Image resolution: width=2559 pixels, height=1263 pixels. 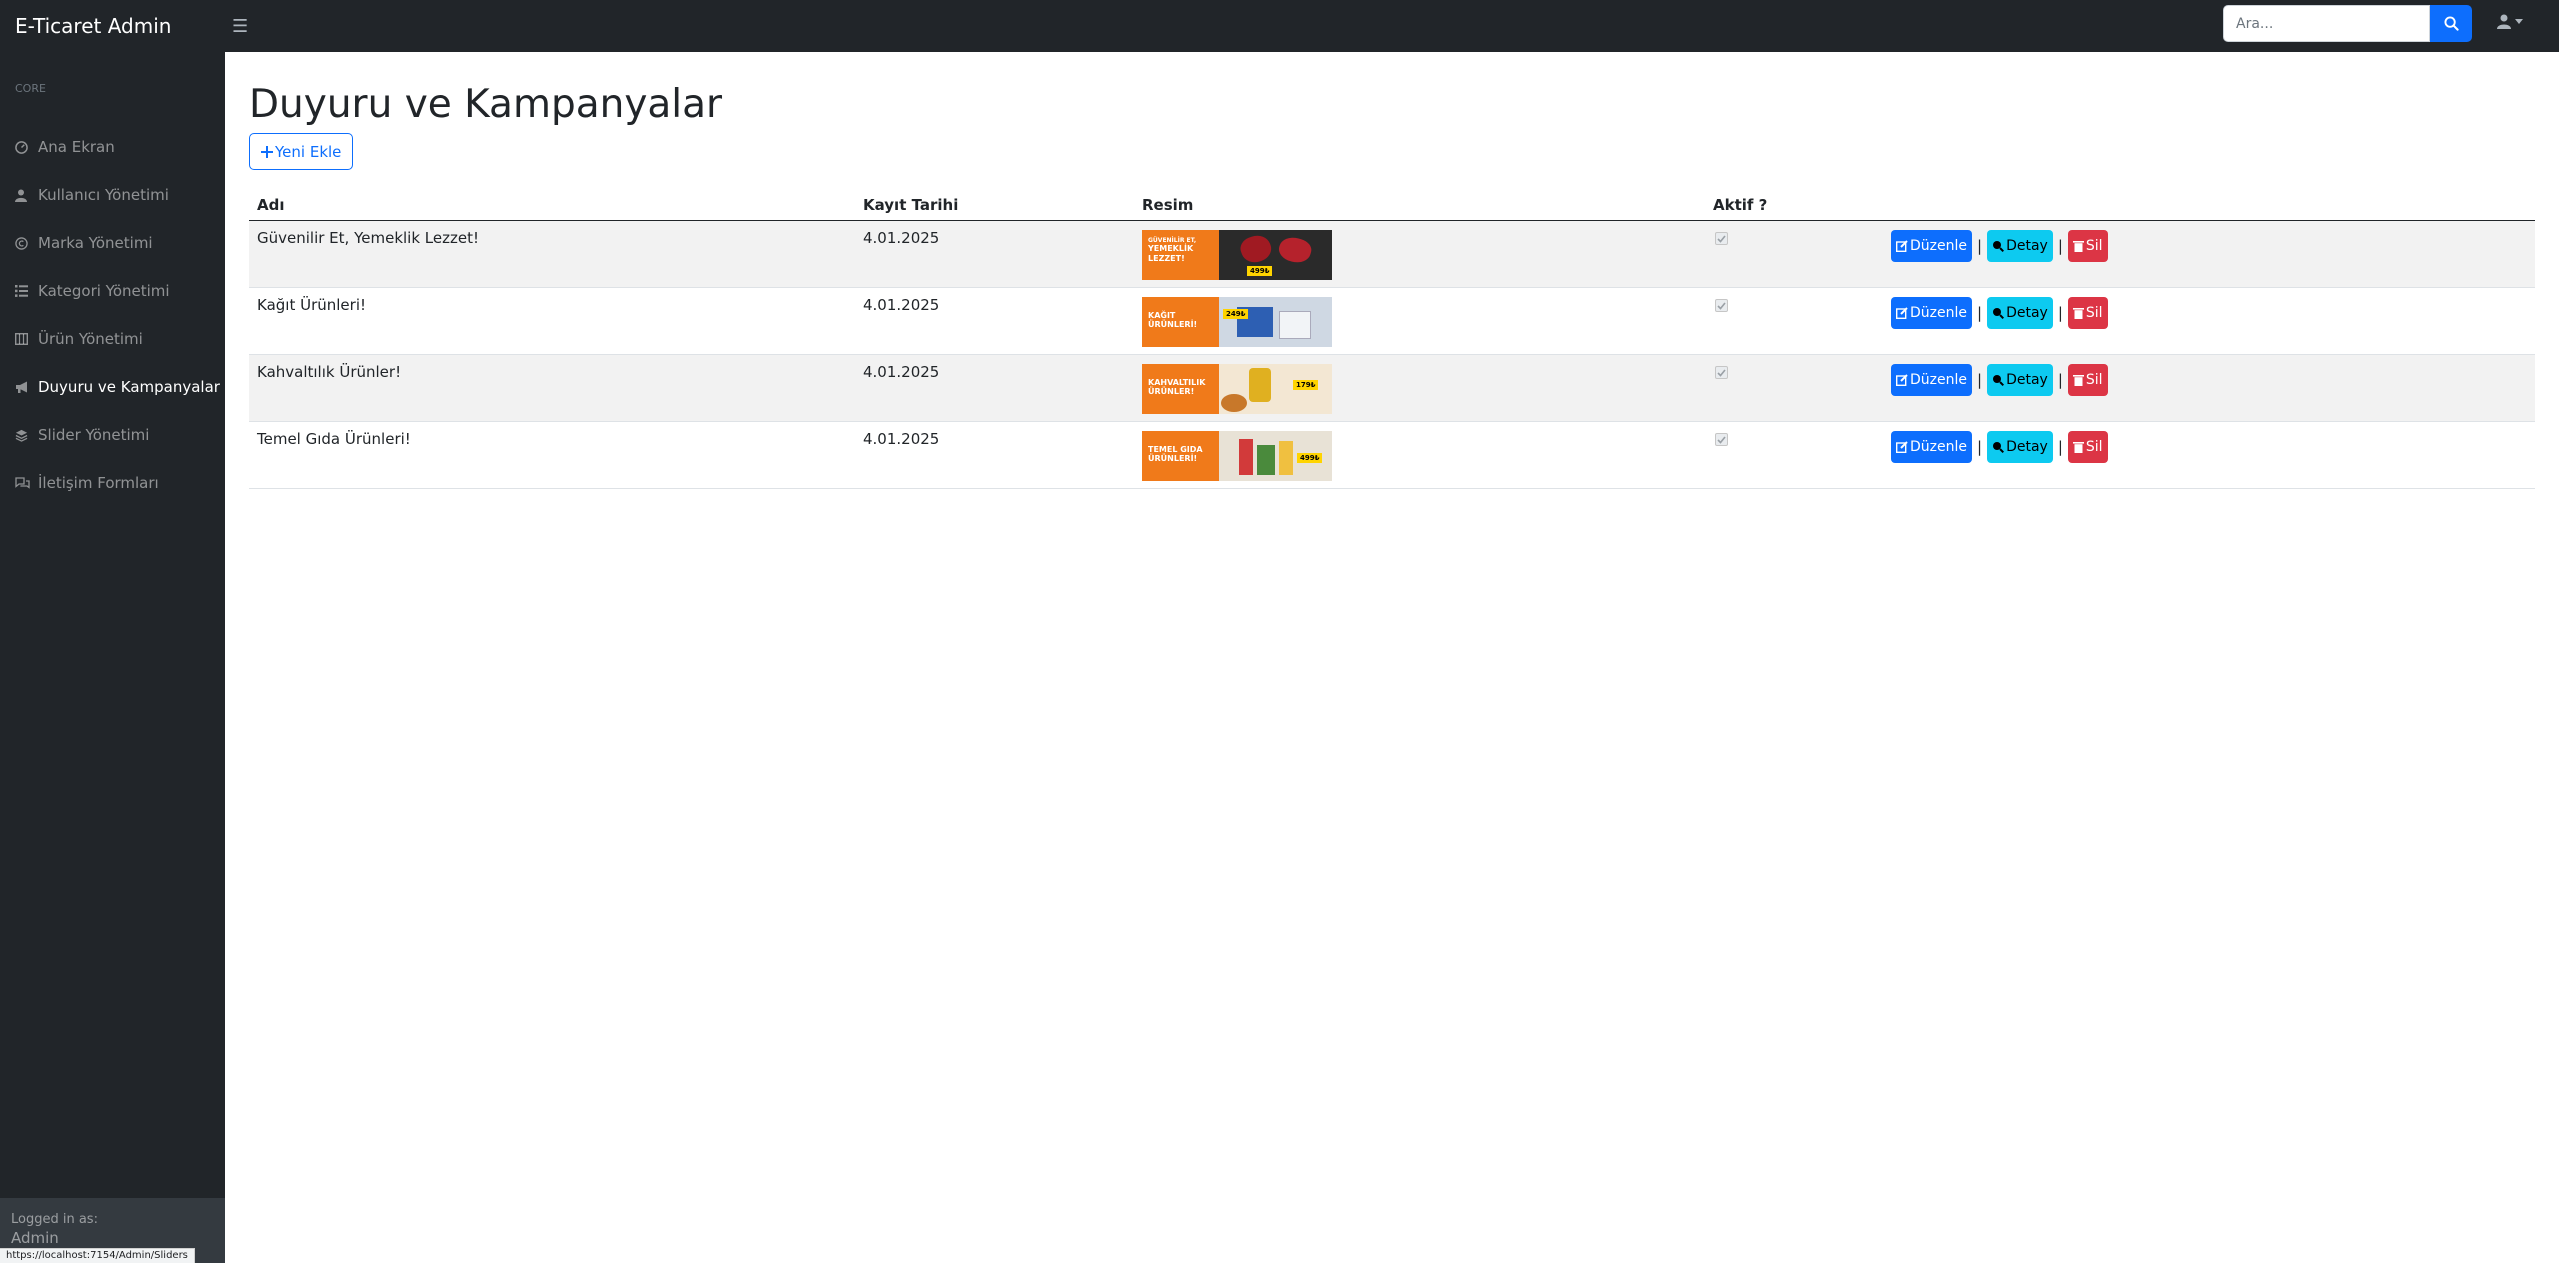 I want to click on campaign-thumbnail: GÜVENİLİR ET, YEMEKLİK LEZZET! 499₺, so click(x=1237, y=254).